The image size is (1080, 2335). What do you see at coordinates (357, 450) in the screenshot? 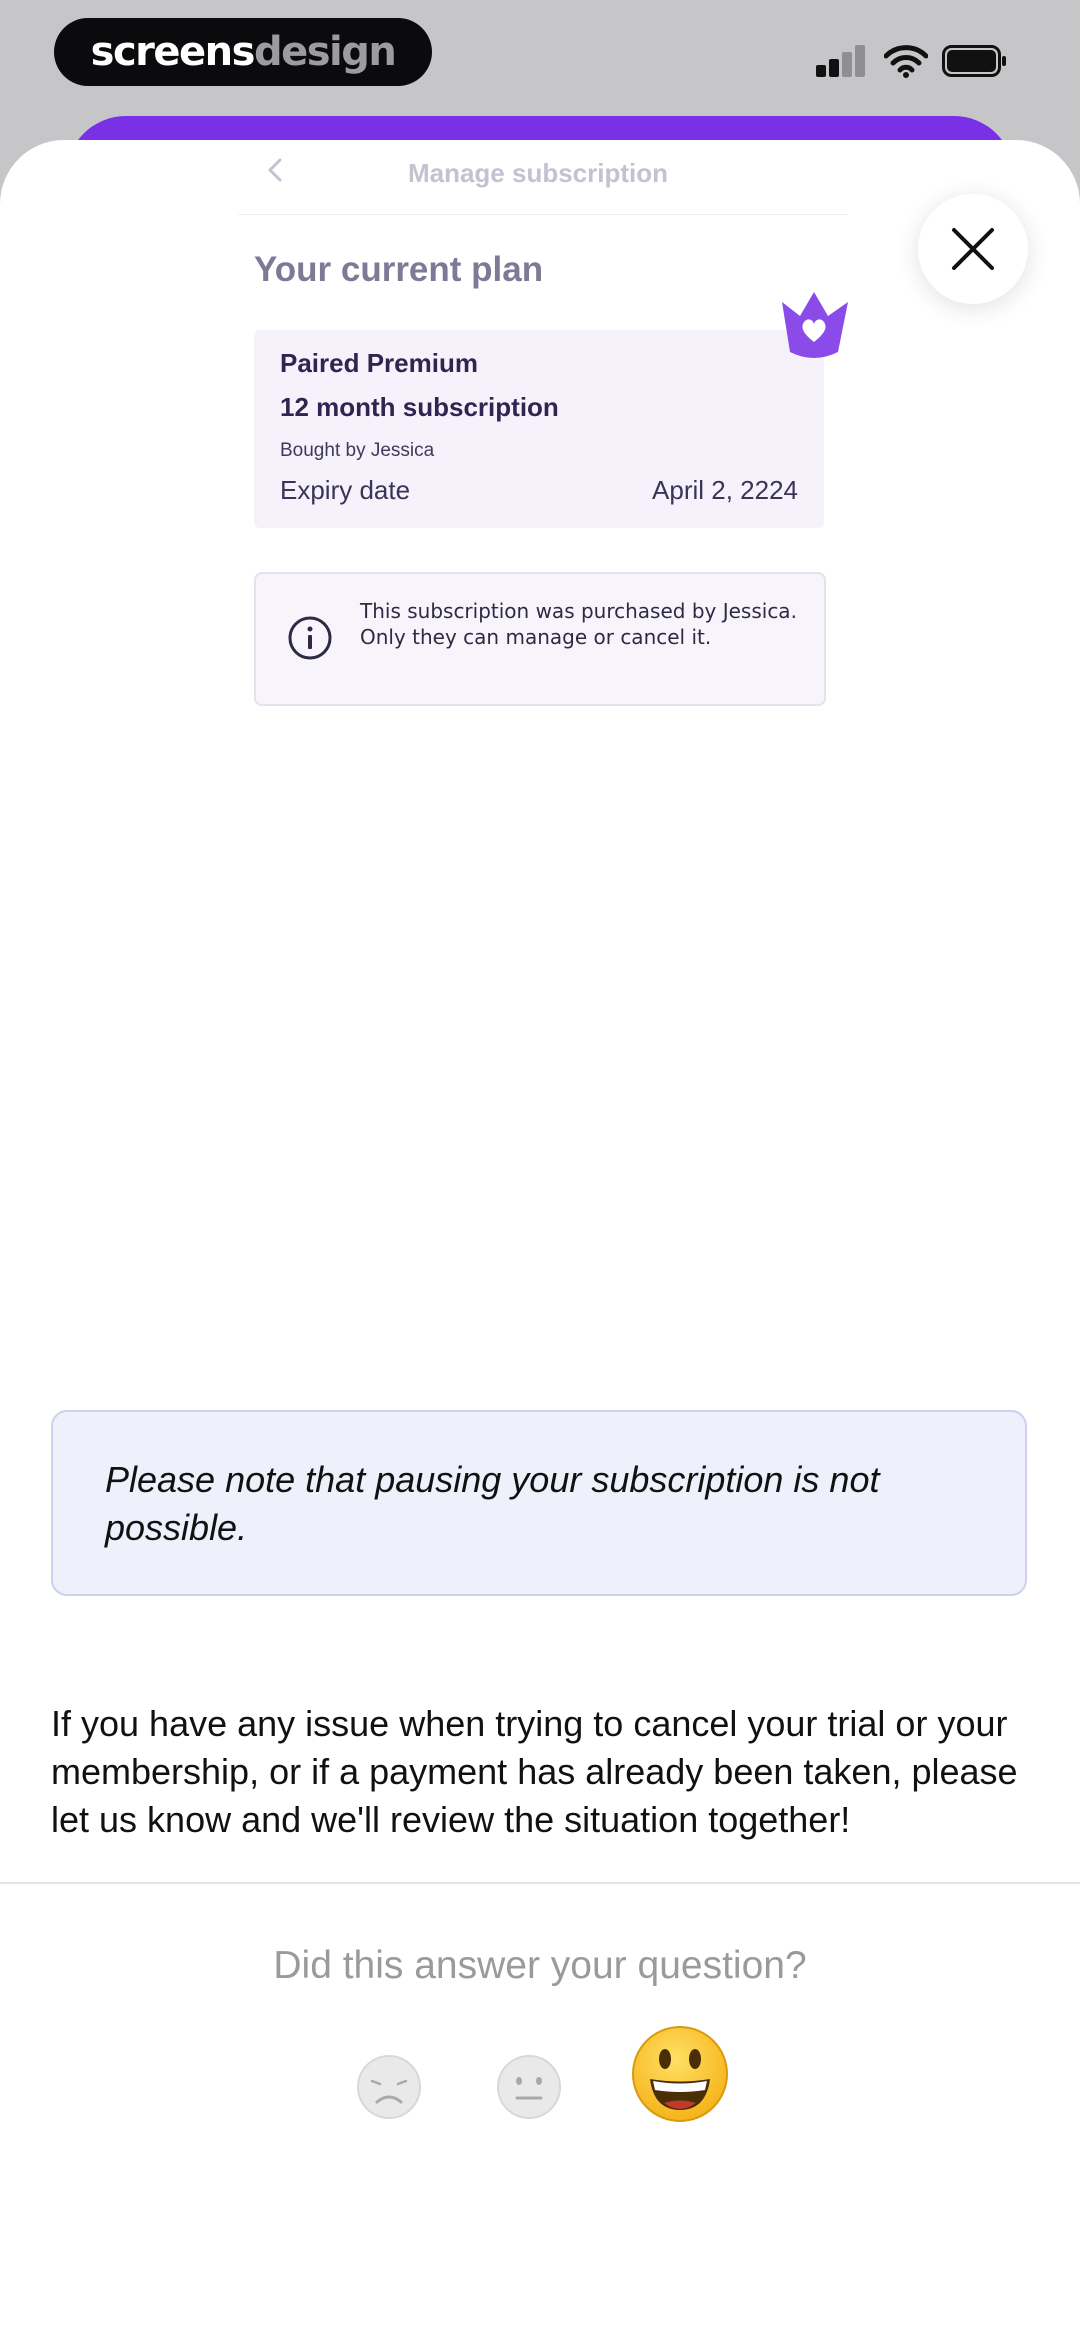
I see `plan-buyer: Bought by Jessica` at bounding box center [357, 450].